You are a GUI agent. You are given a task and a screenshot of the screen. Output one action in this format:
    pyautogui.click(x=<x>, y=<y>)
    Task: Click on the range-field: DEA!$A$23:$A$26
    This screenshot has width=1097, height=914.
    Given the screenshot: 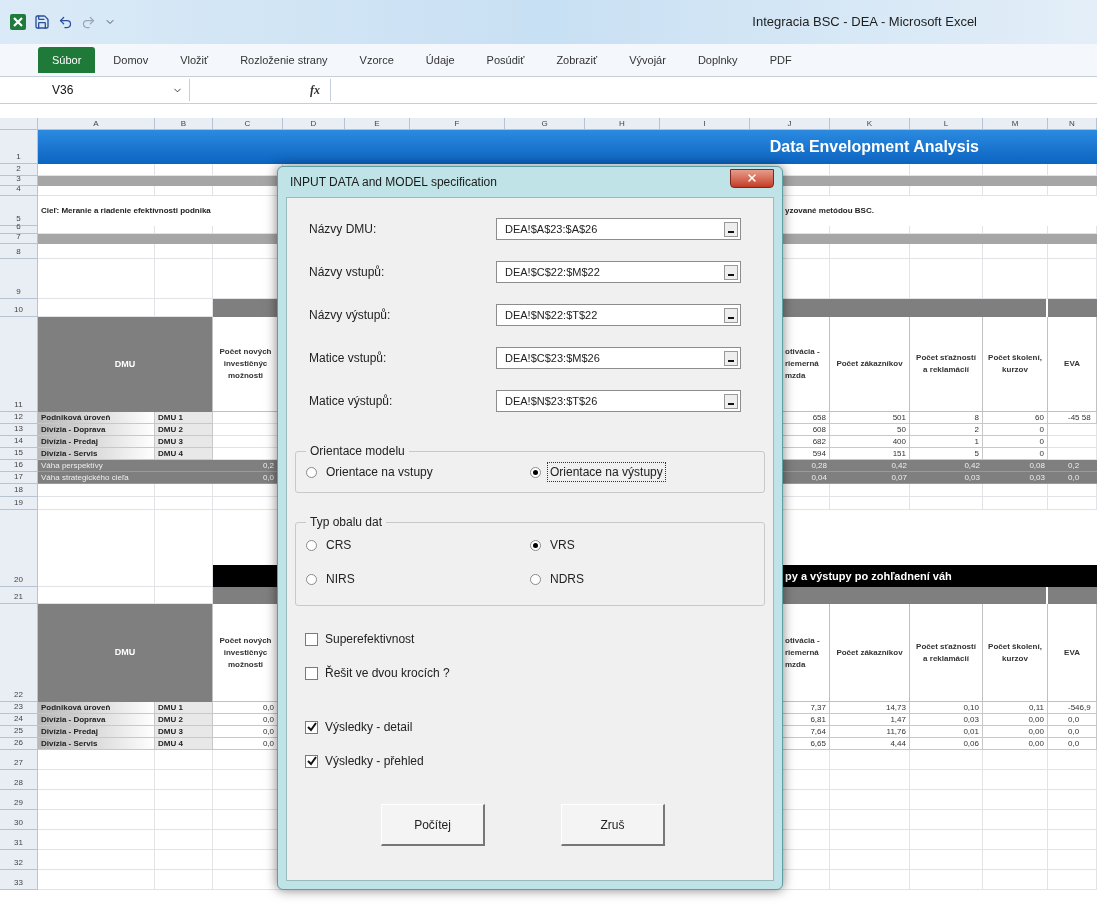 What is the action you would take?
    pyautogui.click(x=618, y=229)
    